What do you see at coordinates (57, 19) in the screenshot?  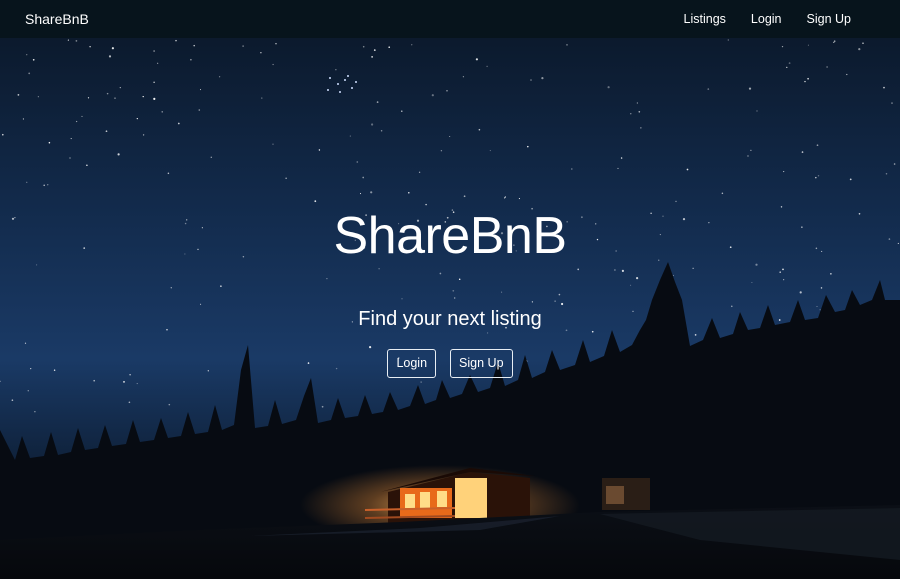 I see `brand-link: ShareBnB` at bounding box center [57, 19].